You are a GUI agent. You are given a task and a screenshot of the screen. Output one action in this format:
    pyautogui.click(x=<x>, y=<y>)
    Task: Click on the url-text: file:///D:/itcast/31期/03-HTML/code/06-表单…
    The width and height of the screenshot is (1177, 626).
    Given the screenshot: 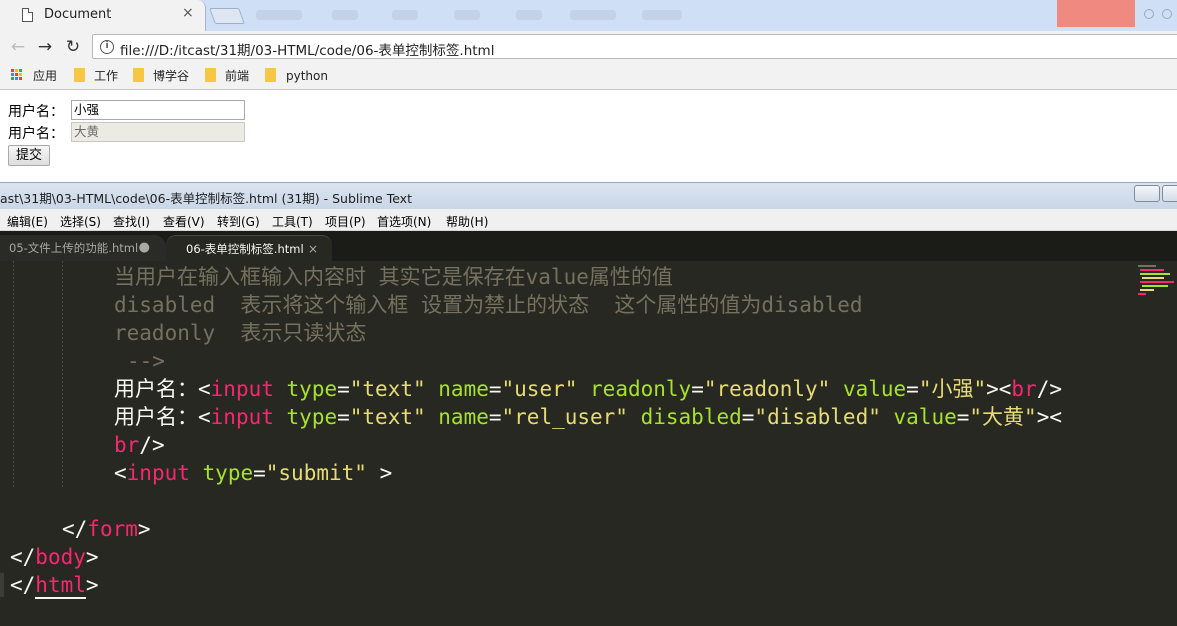 What is the action you would take?
    pyautogui.click(x=307, y=49)
    